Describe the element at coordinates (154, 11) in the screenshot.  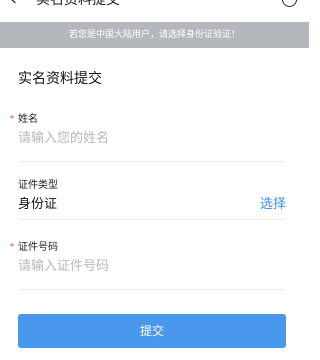
I see `top-bar: ‹ 实名资料提交` at that location.